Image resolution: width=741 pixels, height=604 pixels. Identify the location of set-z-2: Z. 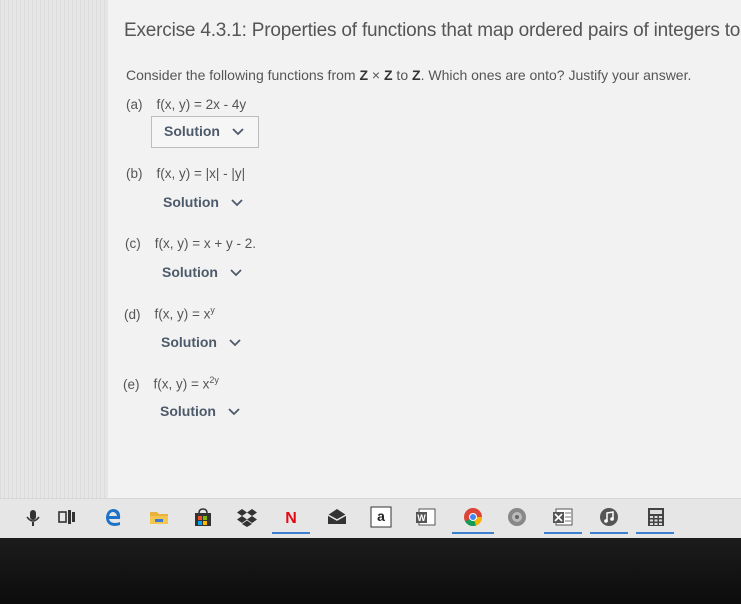
(388, 75).